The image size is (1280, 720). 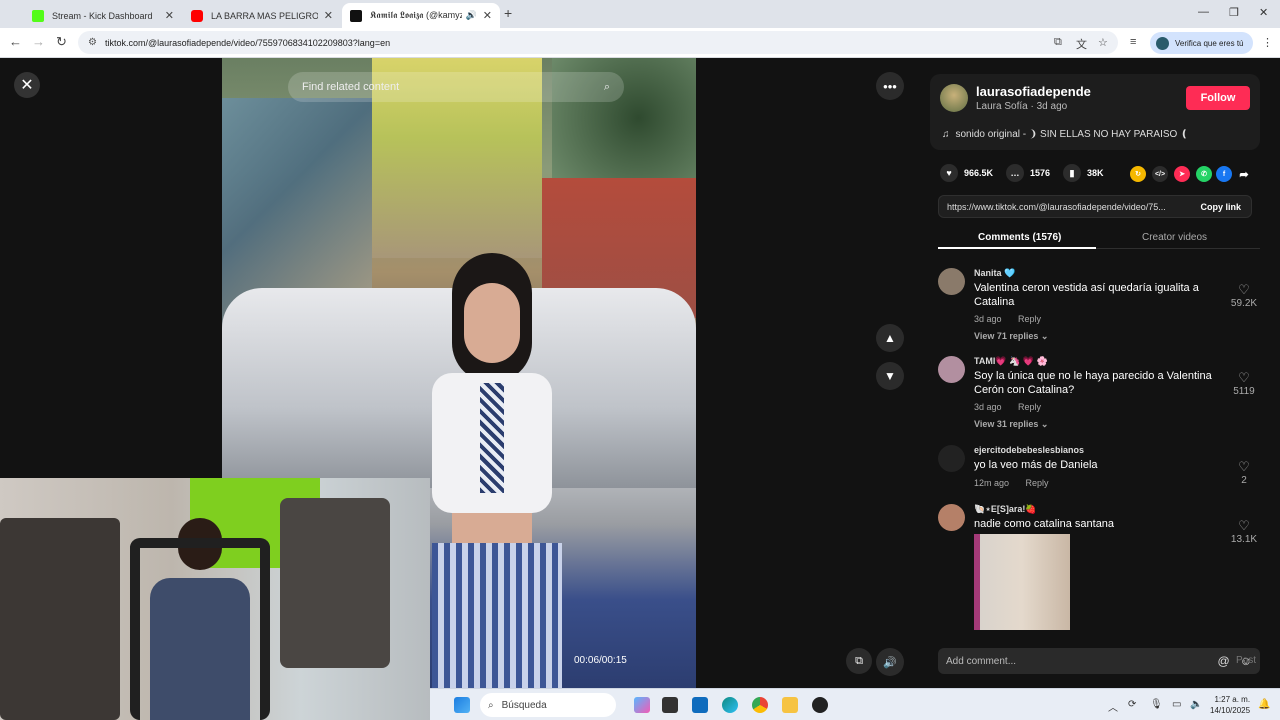 I want to click on follow-button: Follow, so click(x=1218, y=98).